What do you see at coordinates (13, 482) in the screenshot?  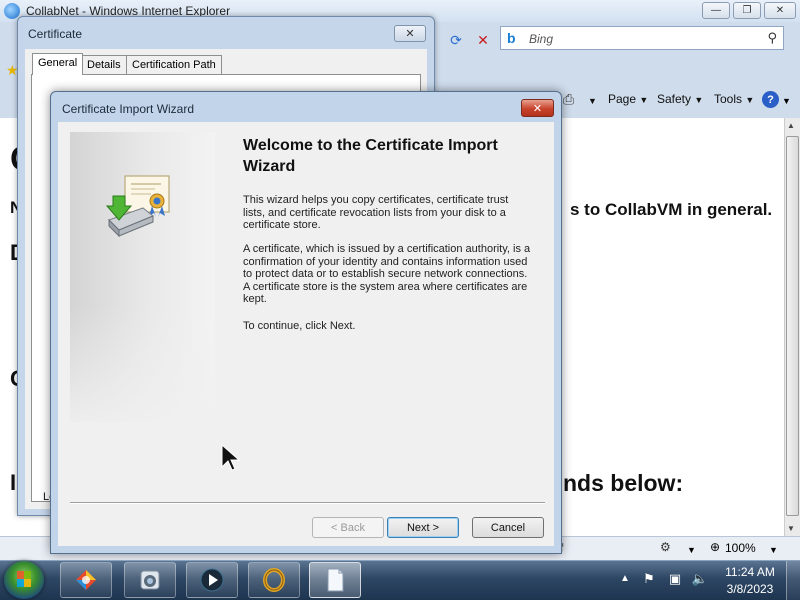 I see `page-text-fragment: I` at bounding box center [13, 482].